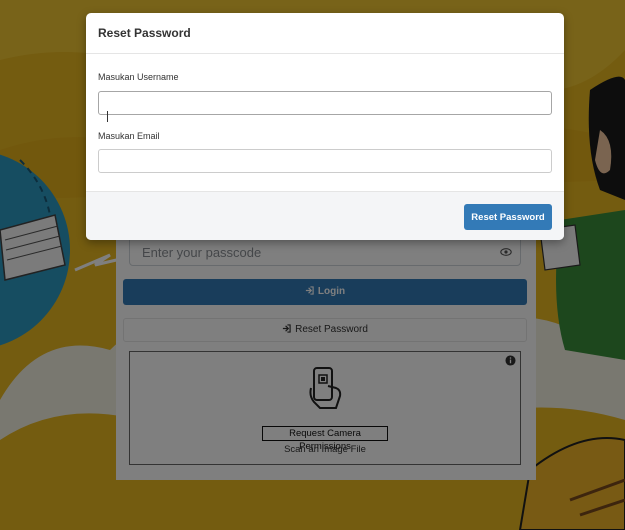 The height and width of the screenshot is (530, 625). What do you see at coordinates (508, 217) in the screenshot?
I see `reset-password-submit-button: Reset Password` at bounding box center [508, 217].